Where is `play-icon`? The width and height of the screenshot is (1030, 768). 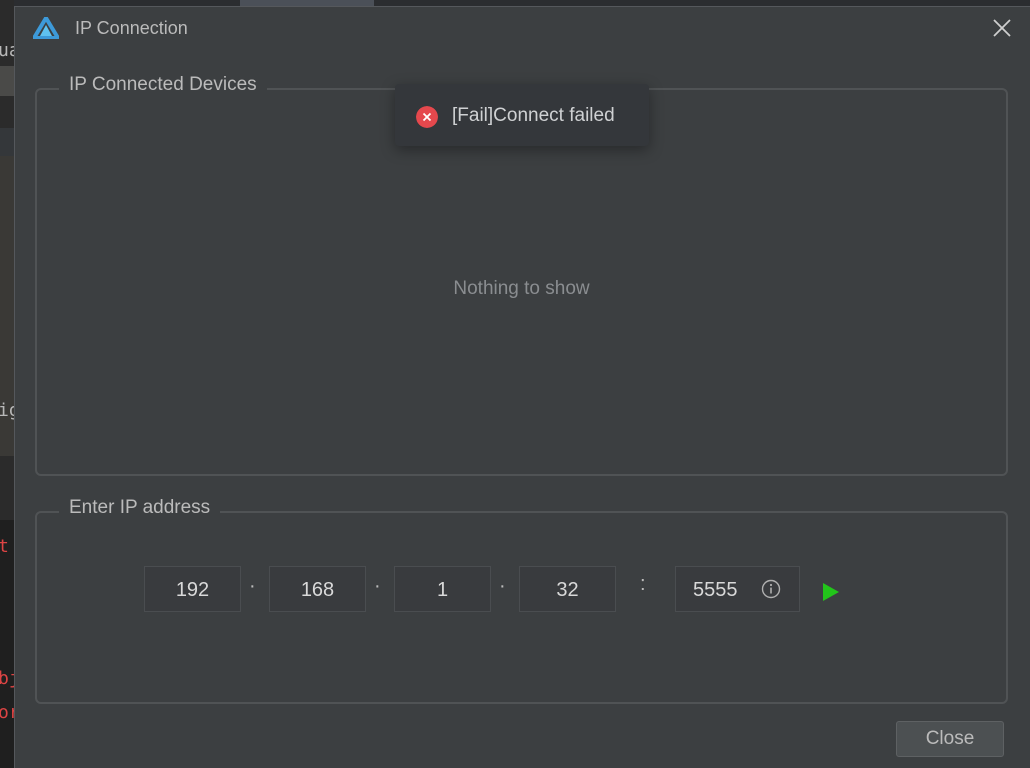 play-icon is located at coordinates (831, 592).